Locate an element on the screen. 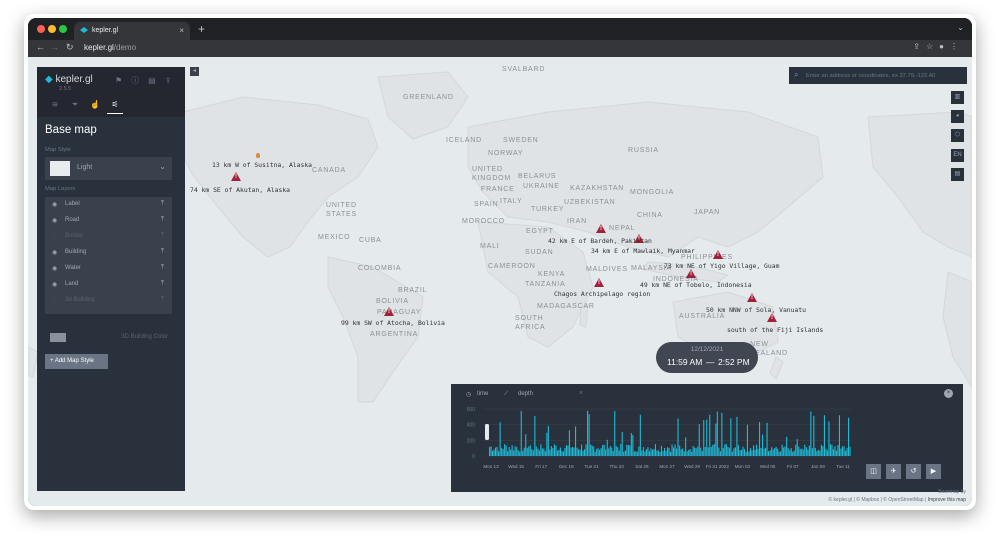  share-map-icon: ⇪ is located at coordinates (173, 80).